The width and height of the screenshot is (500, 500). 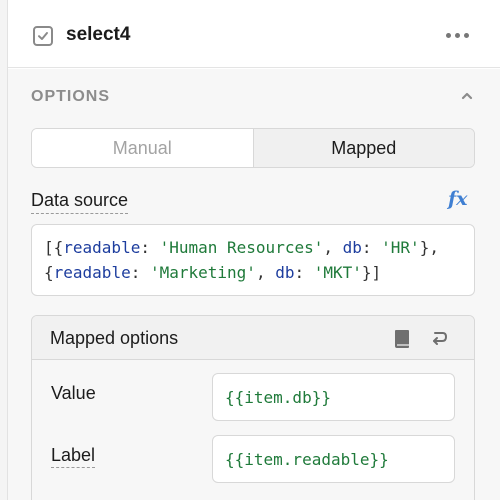 I want to click on mapped-tab: Mapped, so click(x=363, y=148).